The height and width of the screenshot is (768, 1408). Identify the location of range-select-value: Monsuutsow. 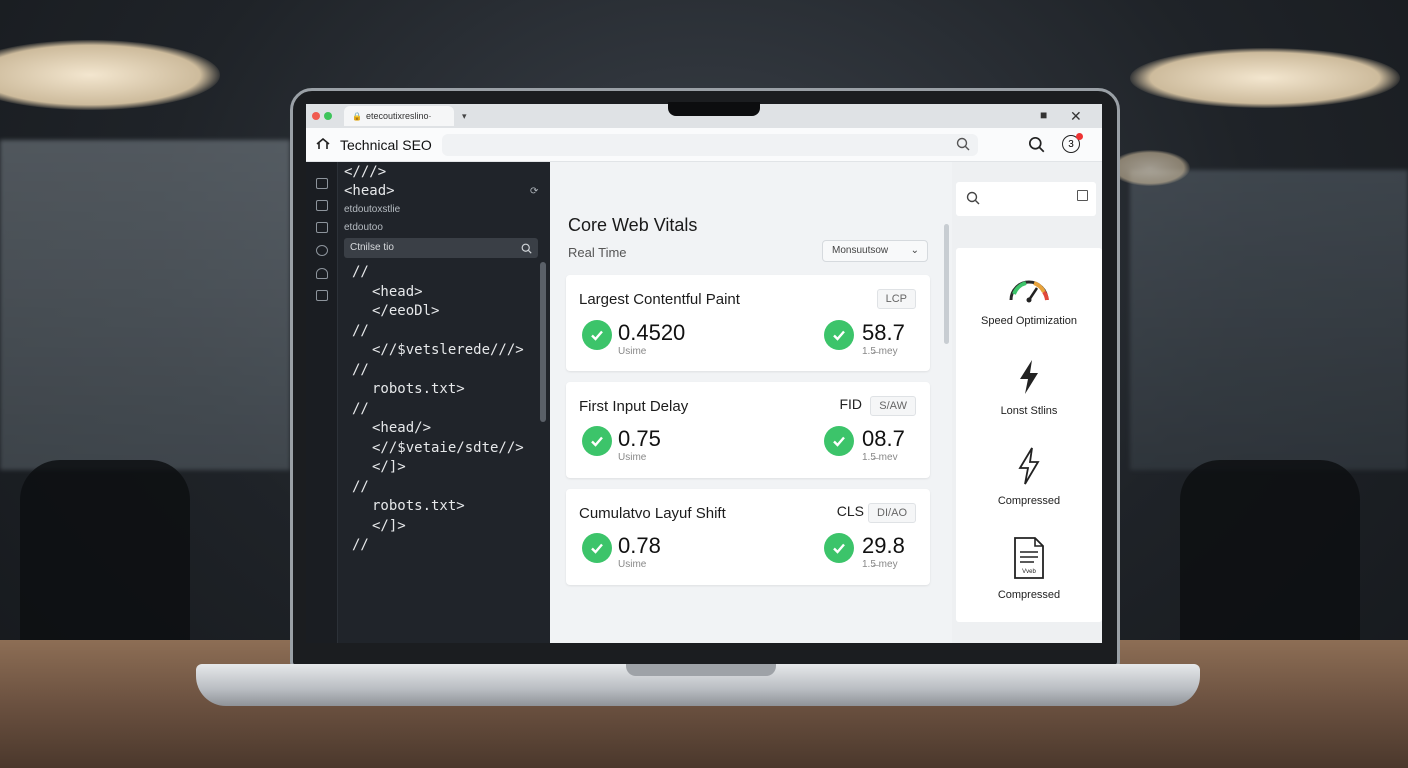
(860, 250).